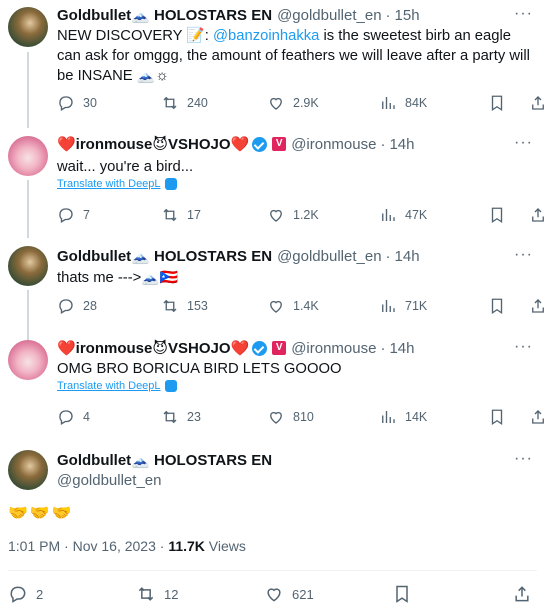 The image size is (545, 613). What do you see at coordinates (171, 594) in the screenshot?
I see `repost-count: 12` at bounding box center [171, 594].